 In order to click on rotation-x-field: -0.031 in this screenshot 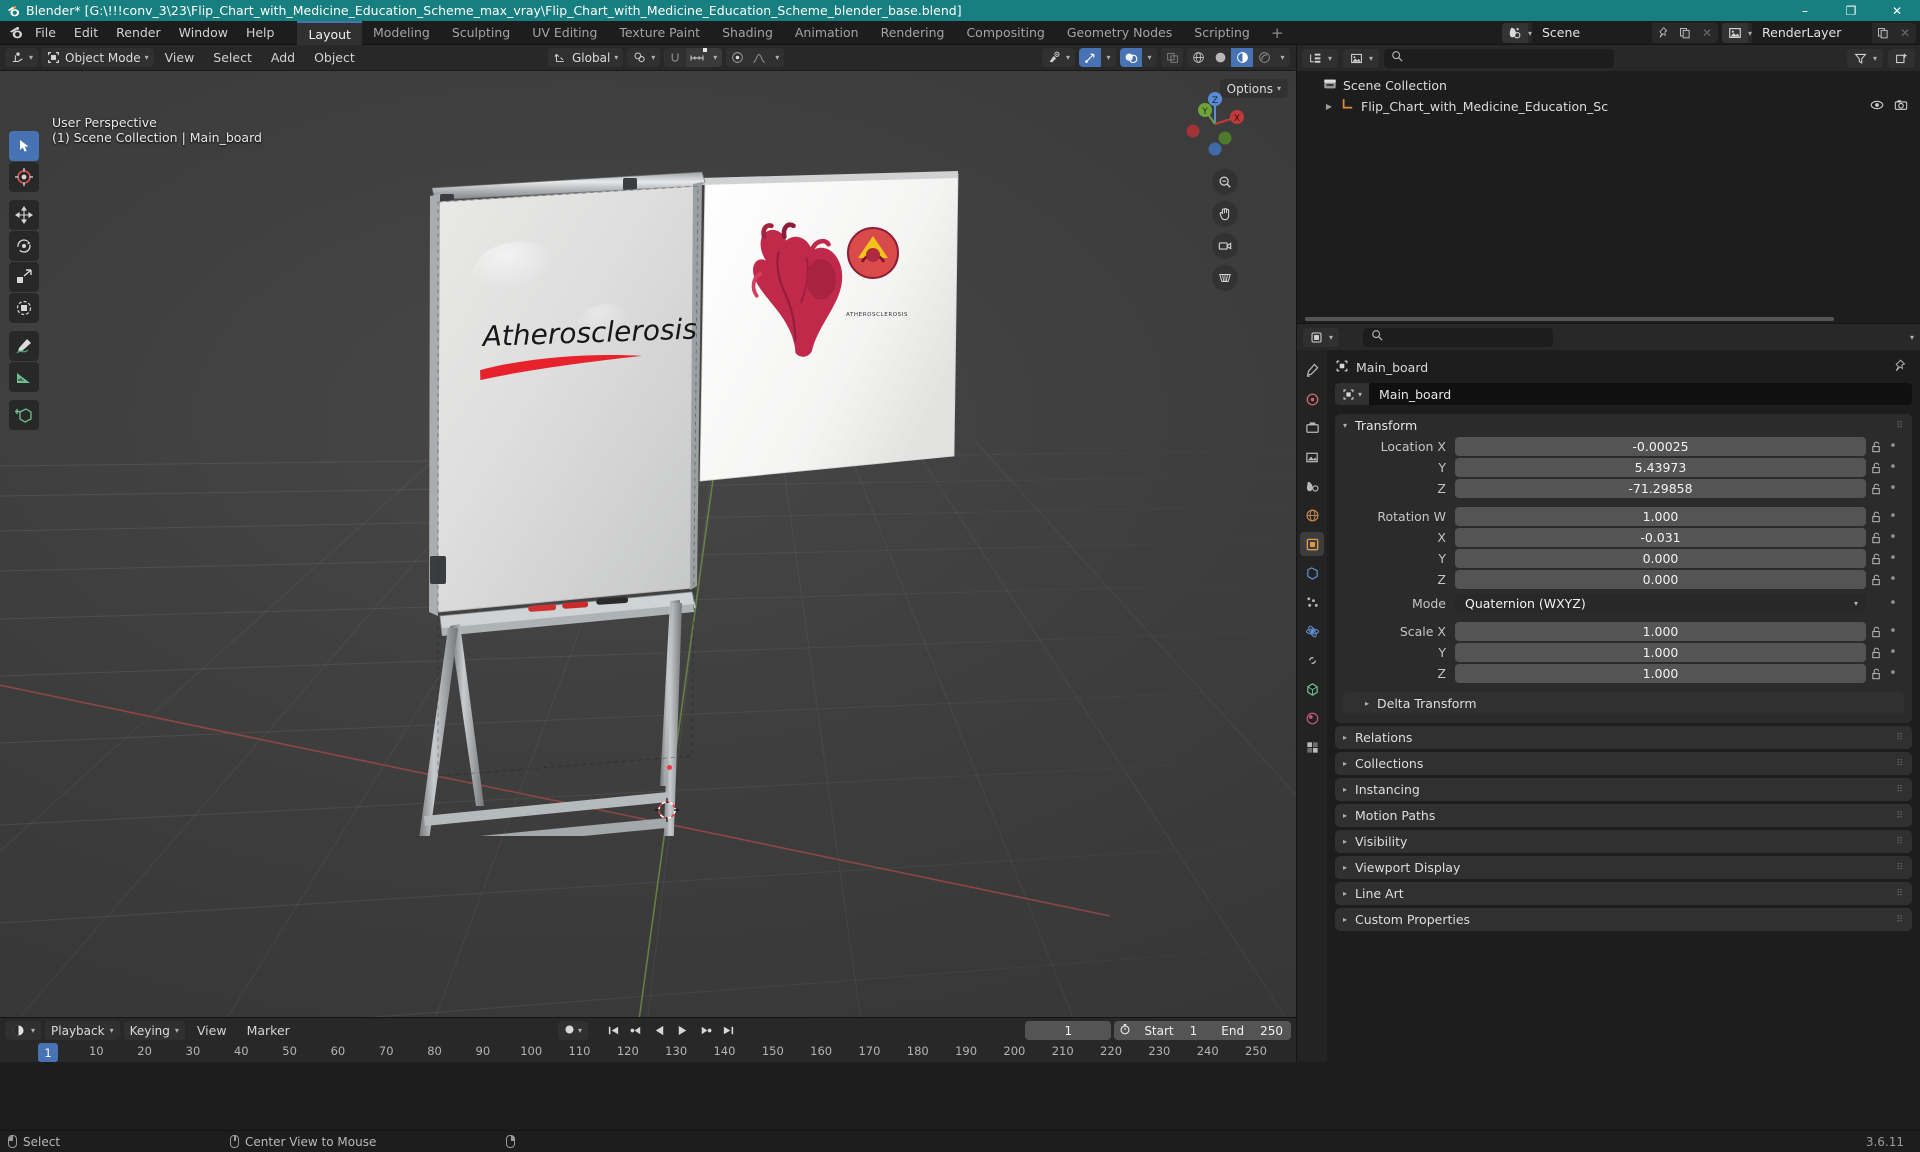, I will do `click(1660, 537)`.